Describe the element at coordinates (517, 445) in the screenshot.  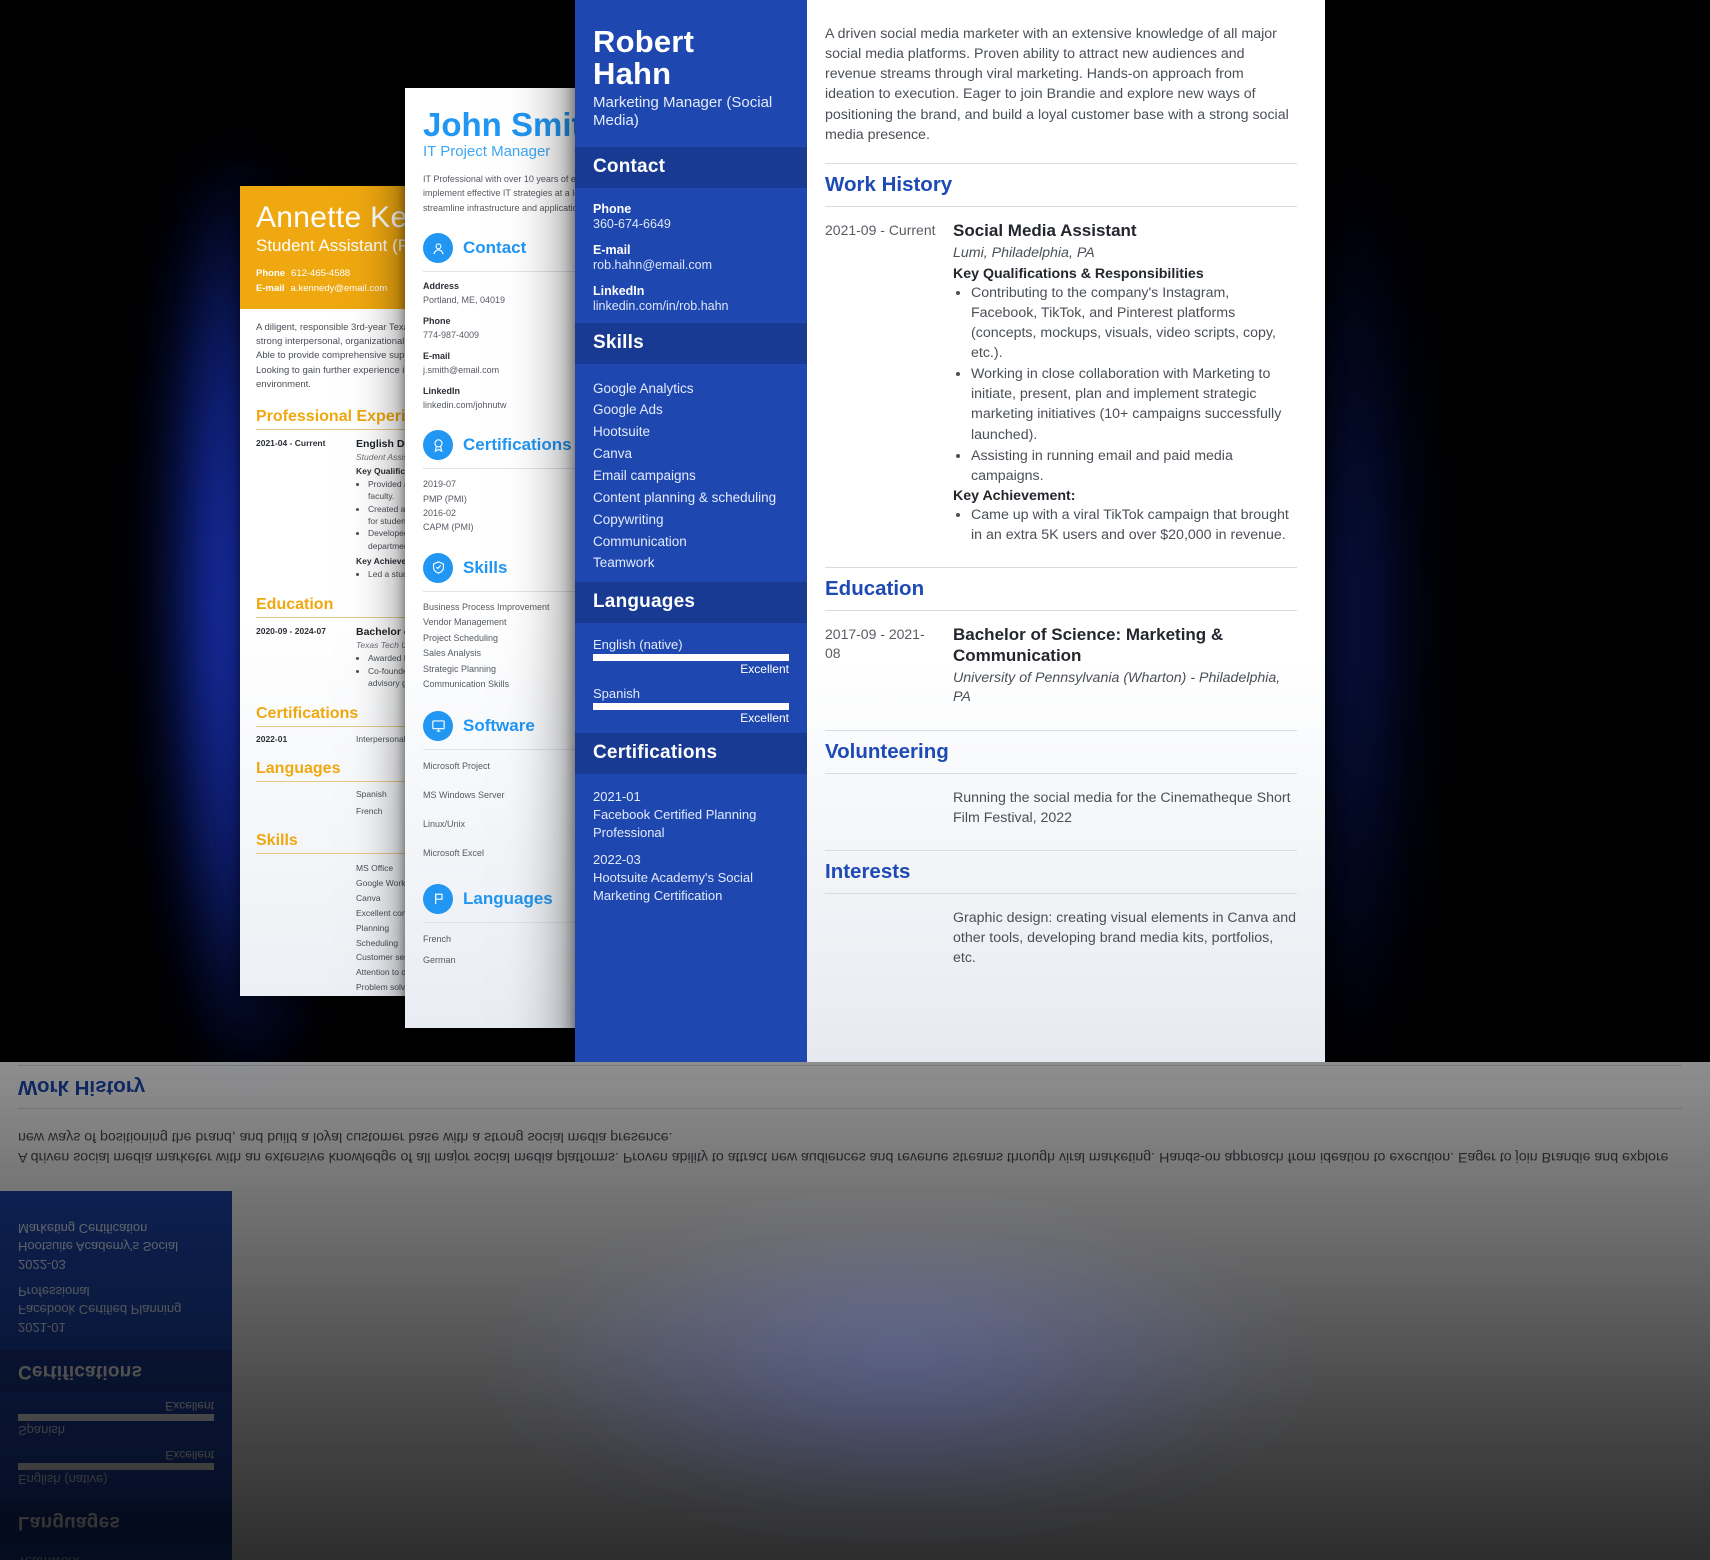
I see `john-certifications-heading: Certifications` at that location.